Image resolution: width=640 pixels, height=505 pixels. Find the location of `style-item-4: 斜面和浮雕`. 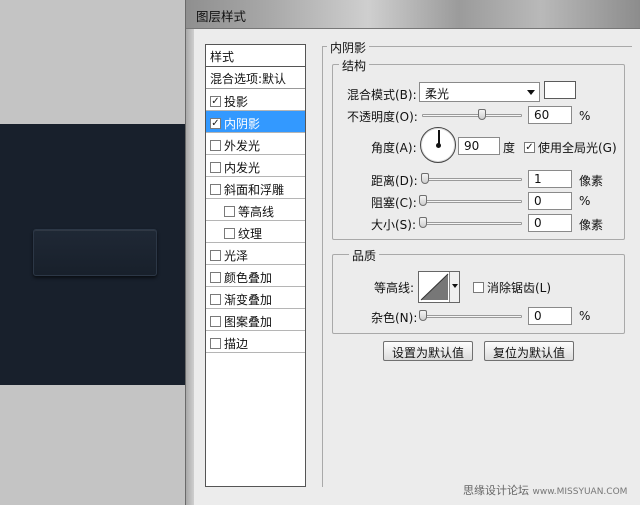

style-item-4: 斜面和浮雕 is located at coordinates (255, 188).